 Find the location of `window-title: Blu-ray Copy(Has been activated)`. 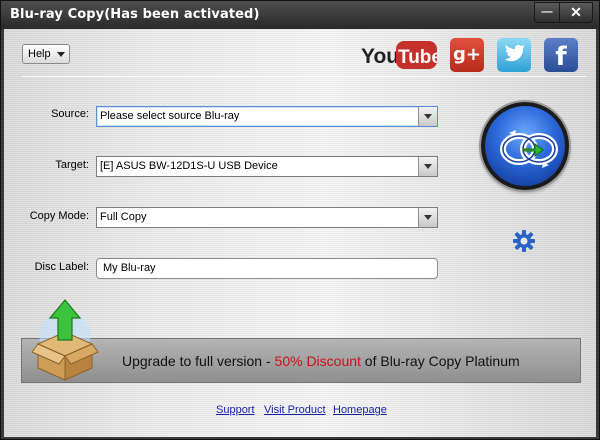

window-title: Blu-ray Copy(Has been activated) is located at coordinates (135, 14).